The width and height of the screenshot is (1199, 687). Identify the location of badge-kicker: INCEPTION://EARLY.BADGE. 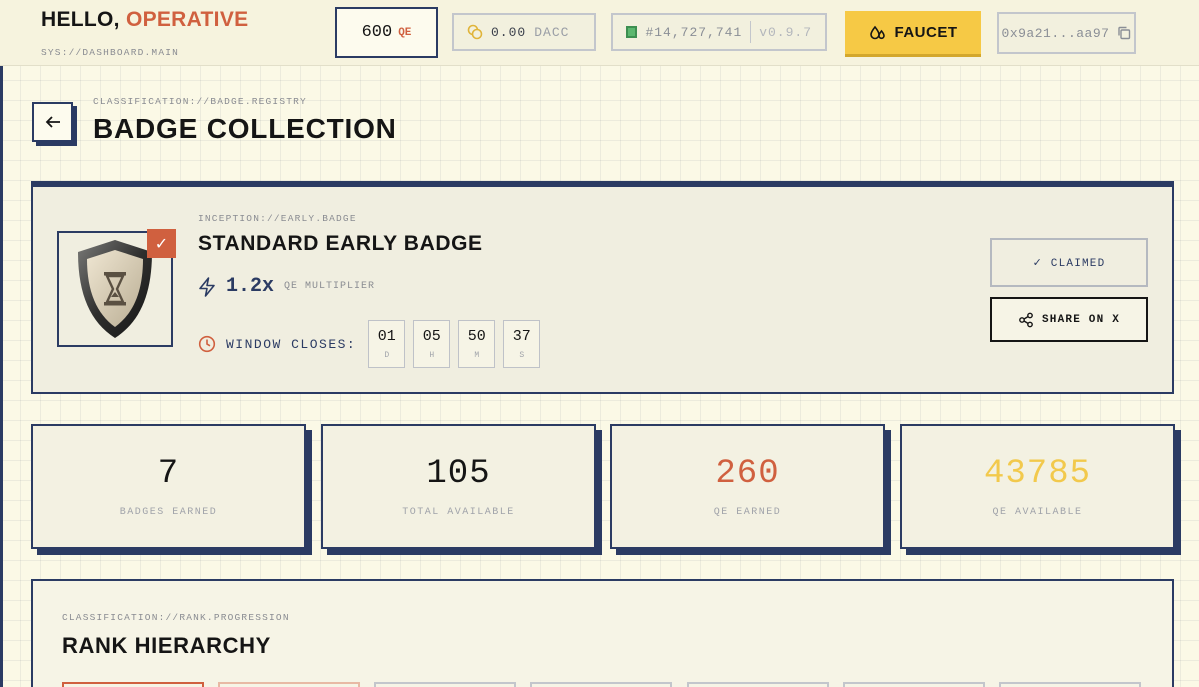
(277, 218).